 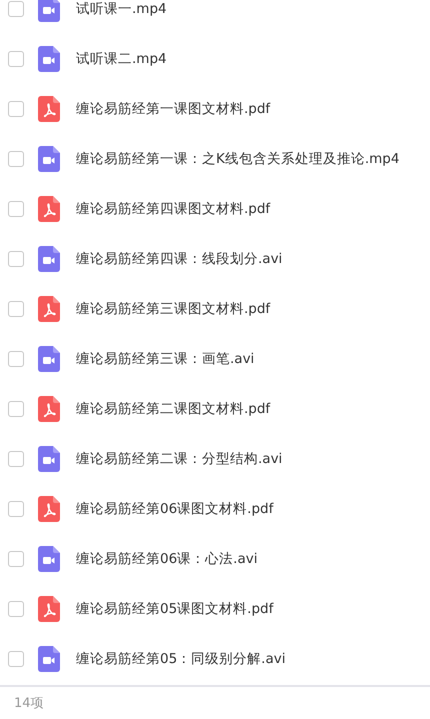 I want to click on file-name: 缠论易筋经第一课：之K线包含关系处理及推论.mp4, so click(x=238, y=159).